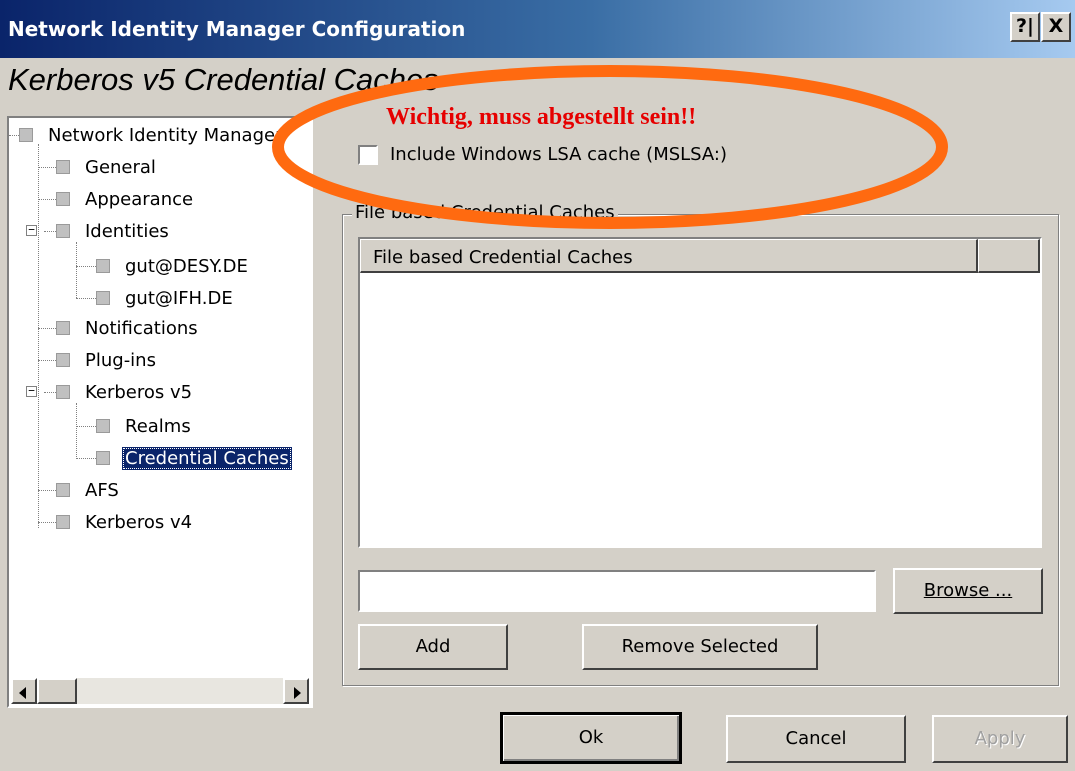  What do you see at coordinates (165, 135) in the screenshot?
I see `tree-item-label: Network Identity Manager` at bounding box center [165, 135].